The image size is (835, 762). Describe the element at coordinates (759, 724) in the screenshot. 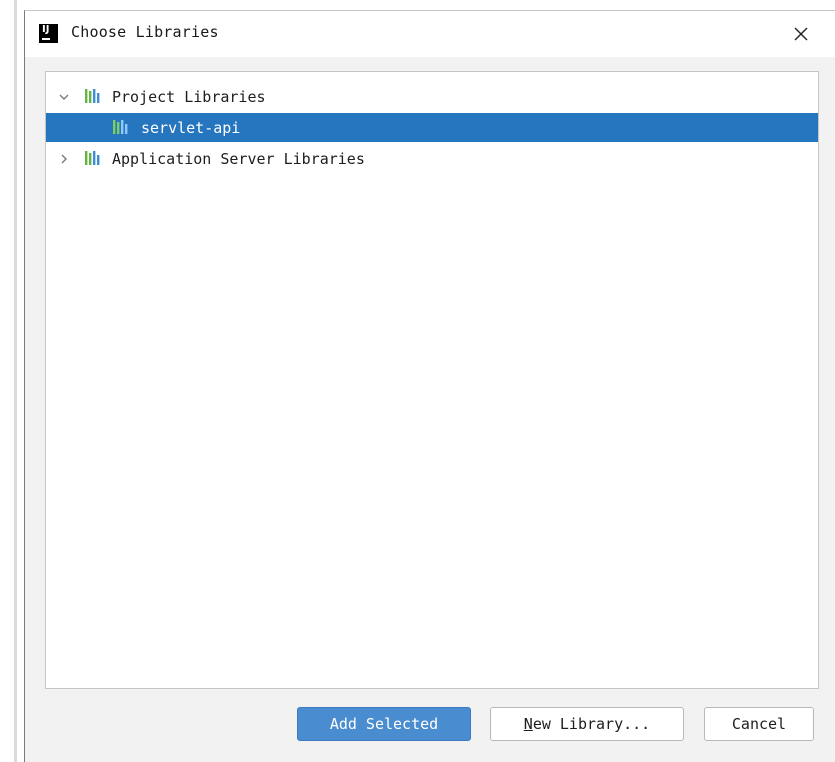

I see `cancel-button: Cancel` at that location.